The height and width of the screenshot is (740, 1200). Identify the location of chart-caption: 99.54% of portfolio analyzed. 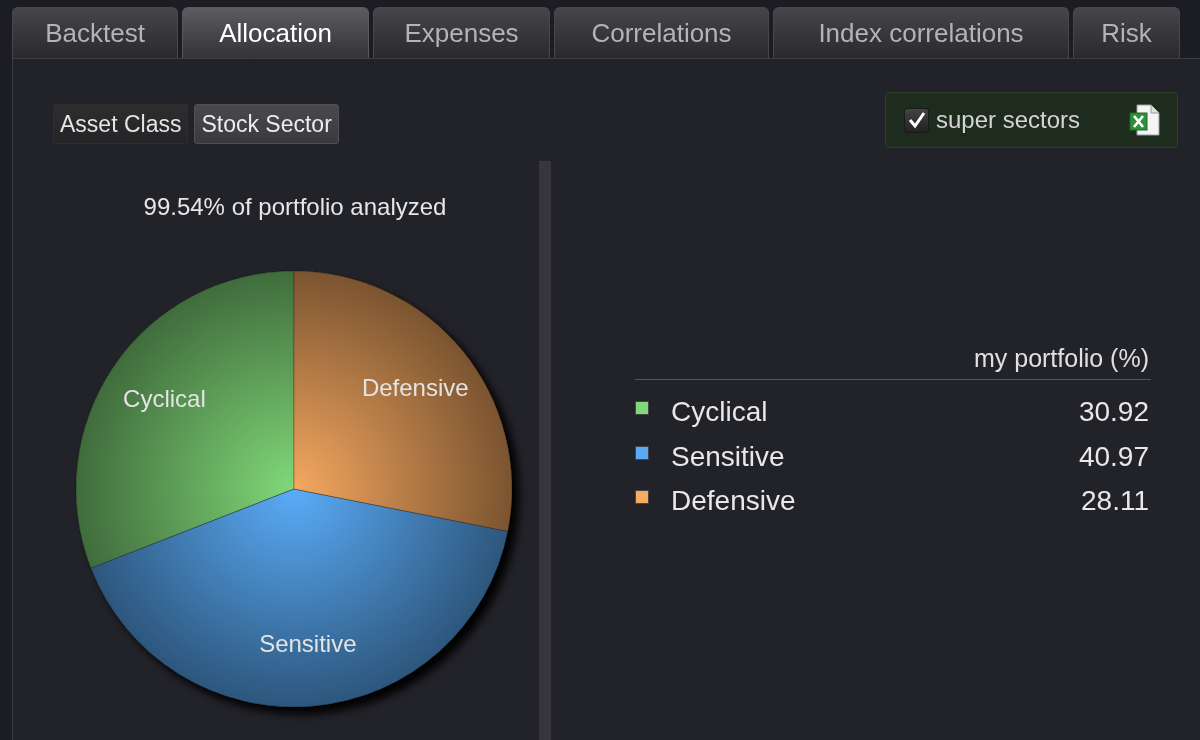
(295, 207).